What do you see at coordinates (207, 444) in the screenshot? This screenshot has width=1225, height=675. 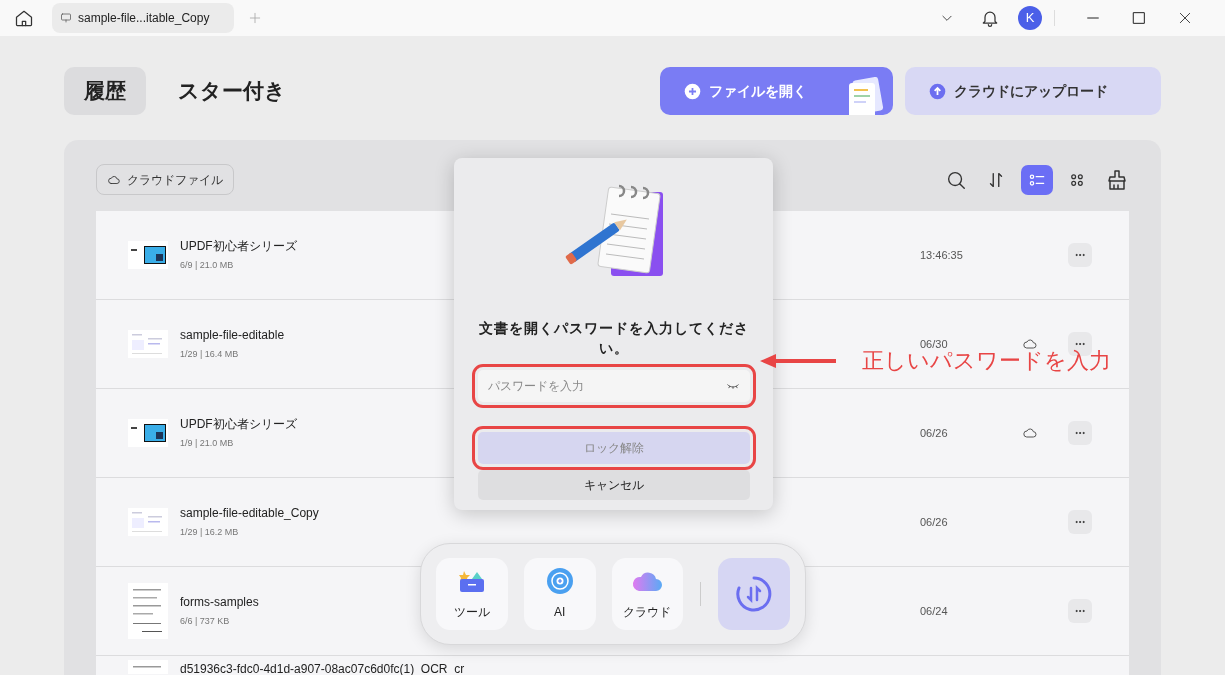 I see `file-info: 1/9 | 21.0 MB` at bounding box center [207, 444].